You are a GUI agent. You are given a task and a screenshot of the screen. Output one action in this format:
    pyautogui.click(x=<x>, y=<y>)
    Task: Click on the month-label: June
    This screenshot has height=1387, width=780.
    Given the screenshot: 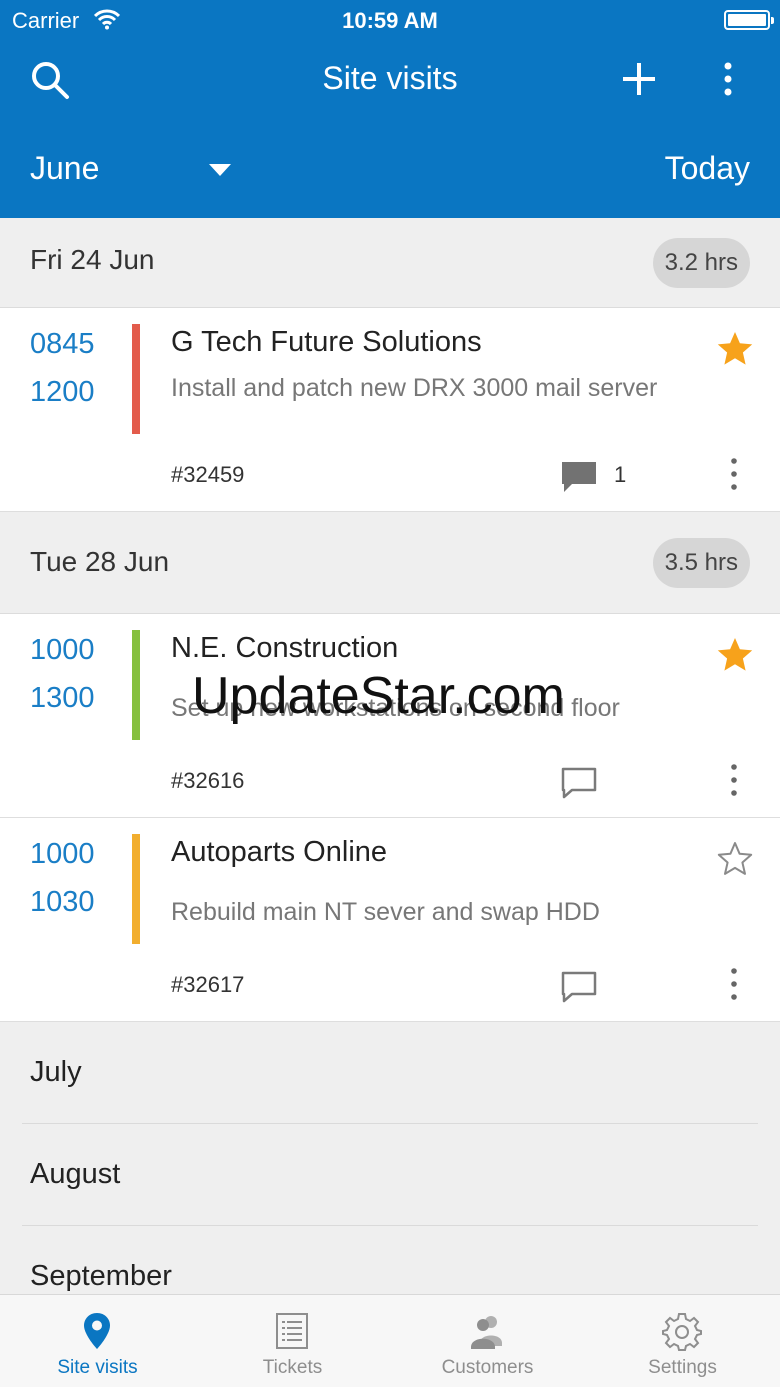 What is the action you would take?
    pyautogui.click(x=65, y=168)
    